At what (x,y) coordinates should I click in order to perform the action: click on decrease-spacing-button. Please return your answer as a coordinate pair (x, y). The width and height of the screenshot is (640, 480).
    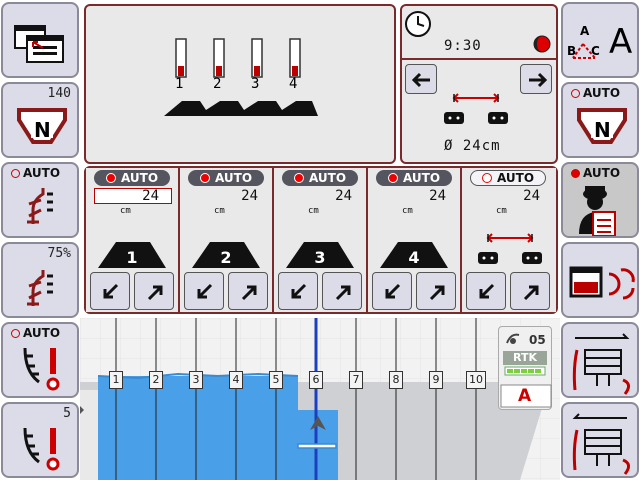
    Looking at the image, I should click on (421, 79).